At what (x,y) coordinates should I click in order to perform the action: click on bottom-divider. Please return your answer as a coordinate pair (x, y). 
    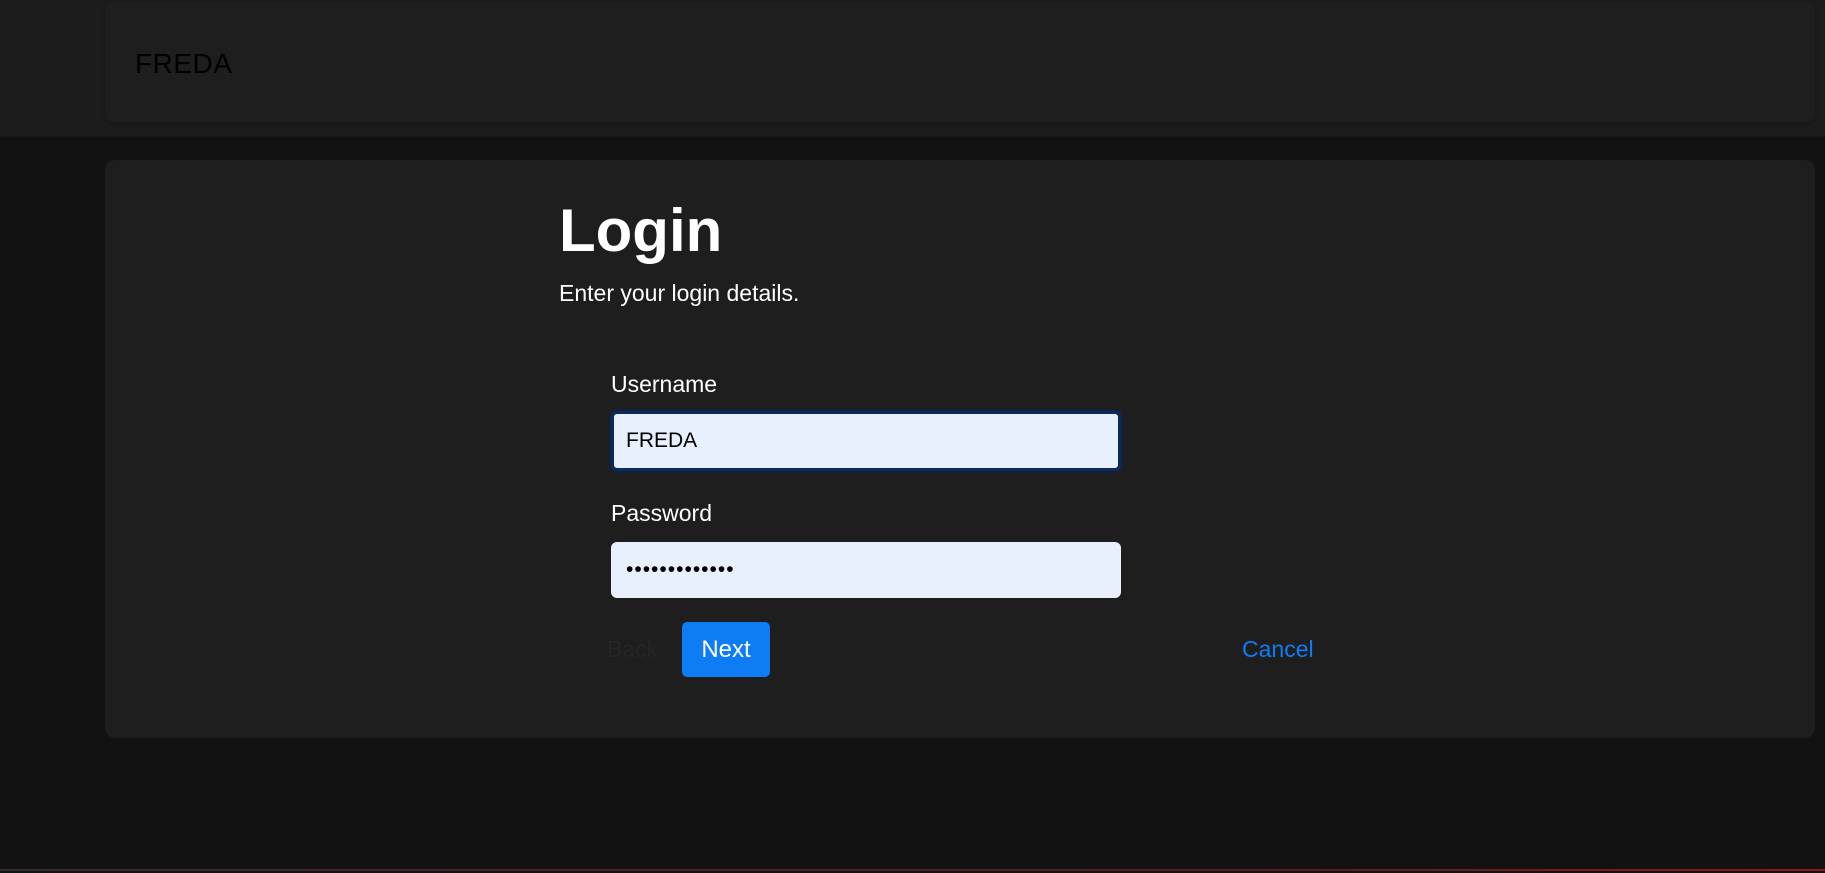
    Looking at the image, I should click on (912, 870).